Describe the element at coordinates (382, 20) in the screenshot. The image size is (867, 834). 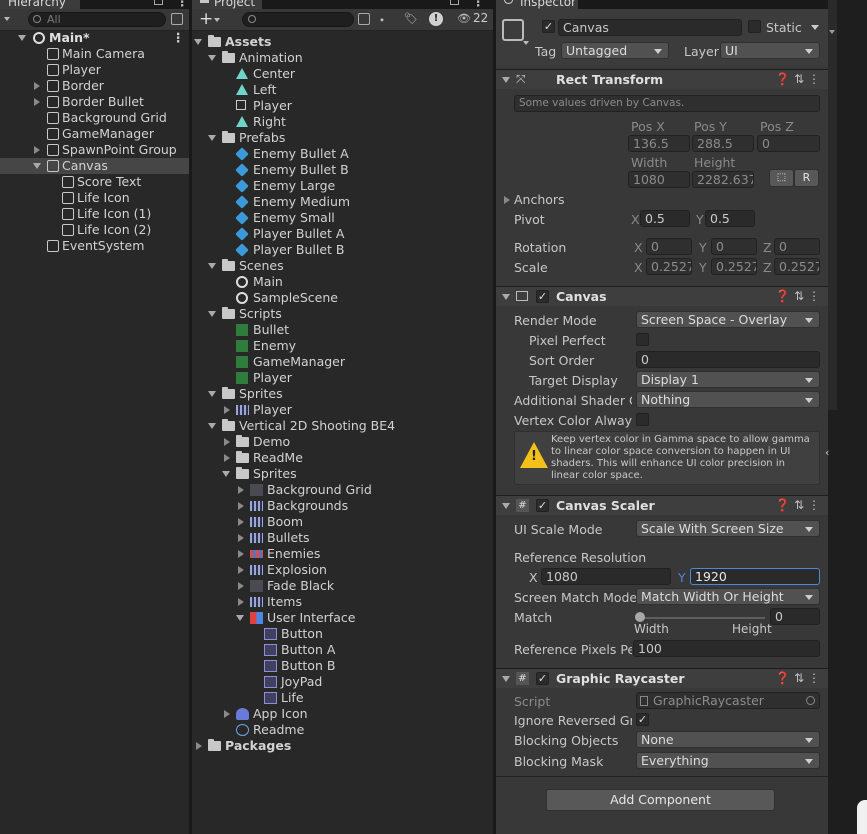
I see `filter-by-type-icon: ⬩` at that location.